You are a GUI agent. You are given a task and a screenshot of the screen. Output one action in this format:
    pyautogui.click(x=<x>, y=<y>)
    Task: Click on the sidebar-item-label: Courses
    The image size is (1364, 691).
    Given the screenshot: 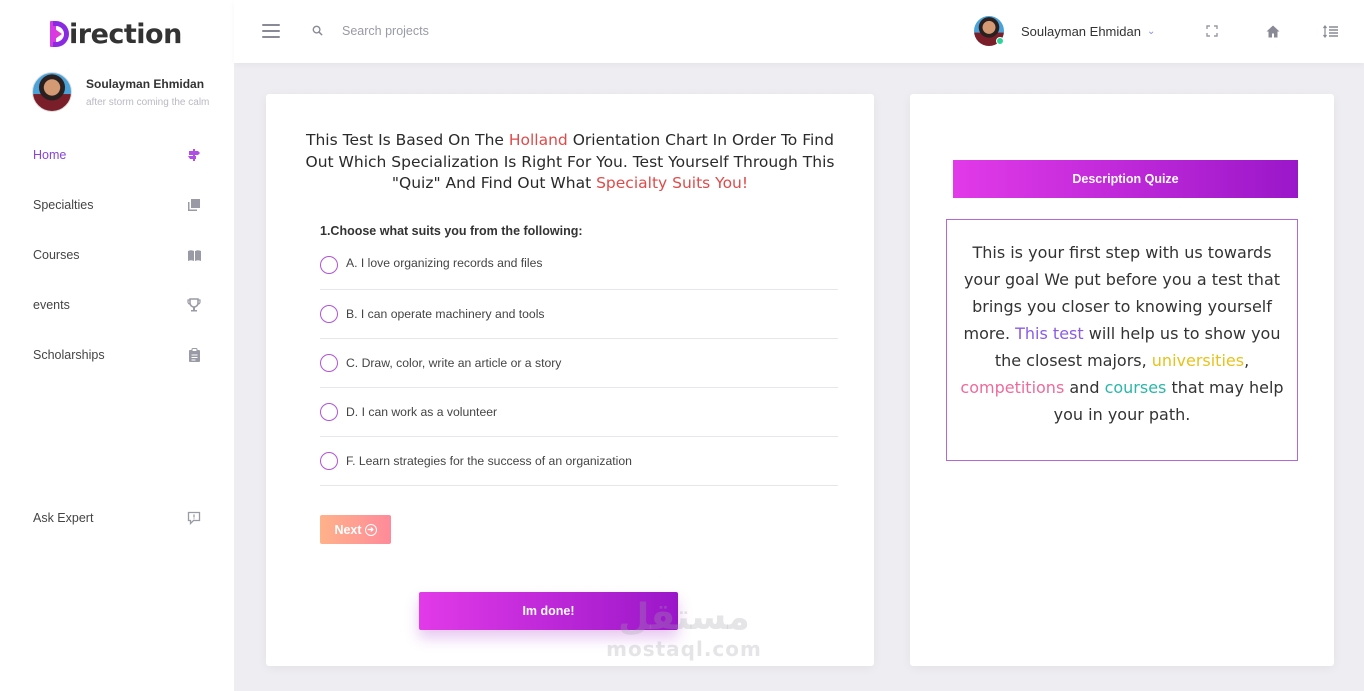 What is the action you would take?
    pyautogui.click(x=56, y=255)
    